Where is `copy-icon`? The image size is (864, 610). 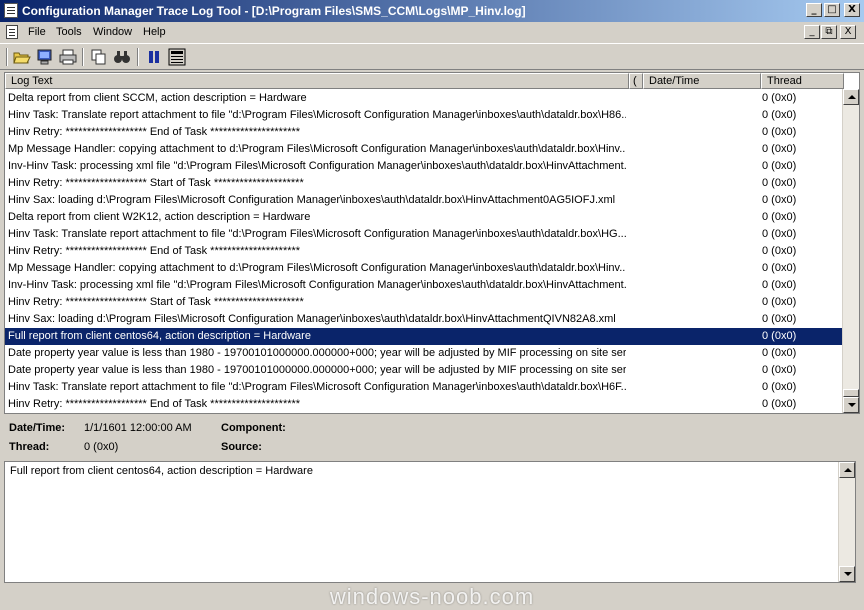
copy-icon is located at coordinates (99, 57).